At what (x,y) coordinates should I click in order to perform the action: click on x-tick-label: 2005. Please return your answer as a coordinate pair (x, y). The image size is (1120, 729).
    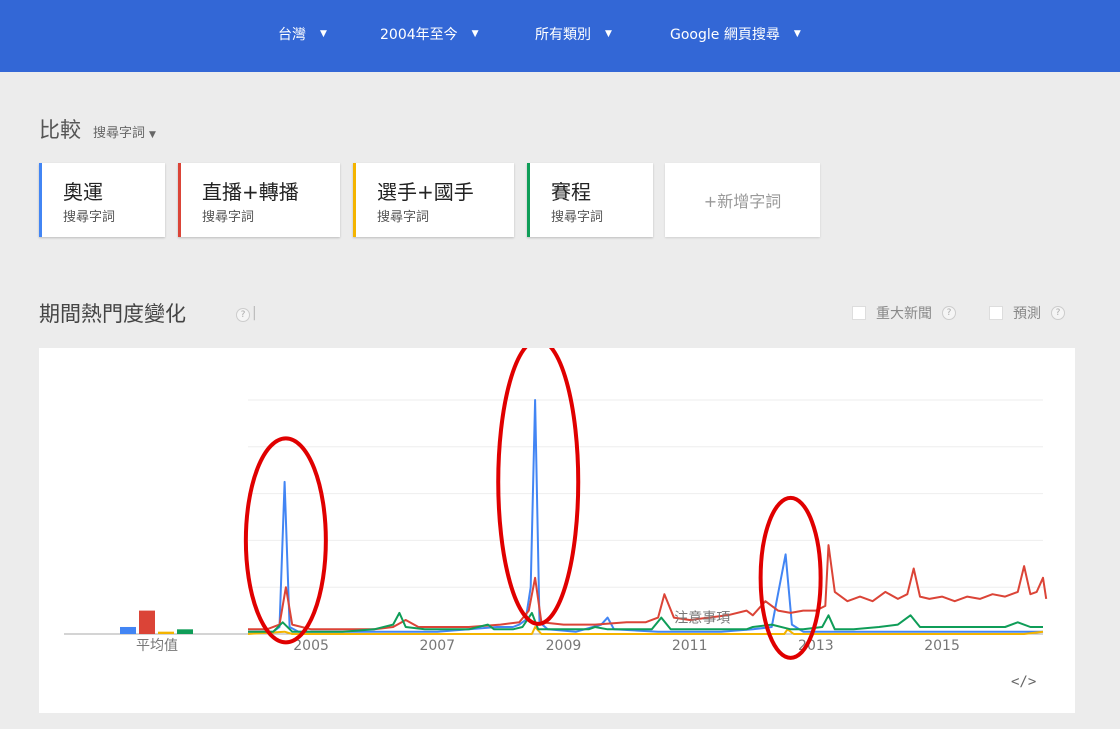
    Looking at the image, I should click on (311, 646).